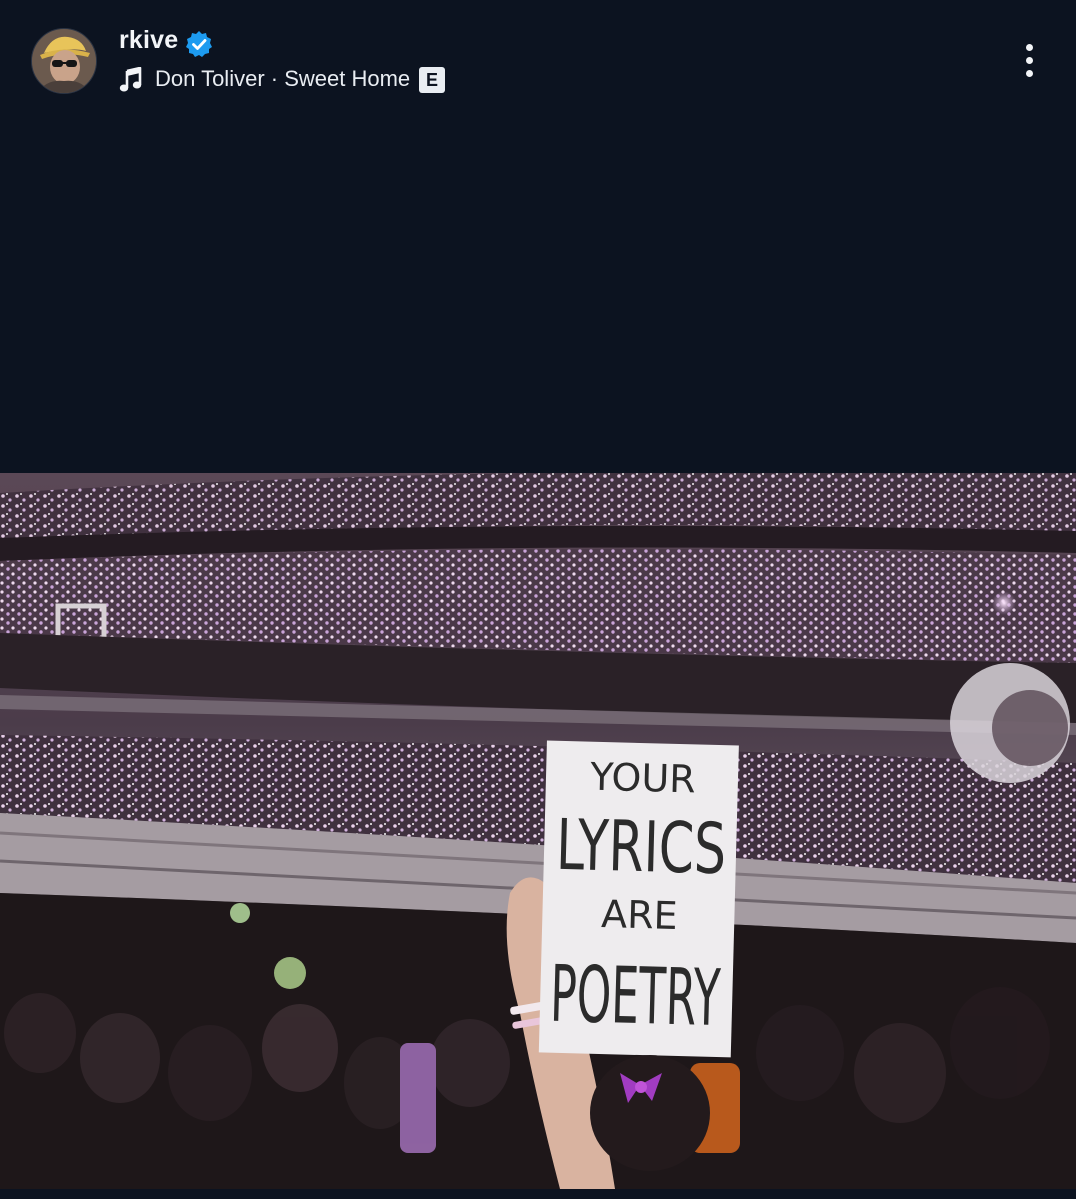 The height and width of the screenshot is (1199, 1076). I want to click on sign-line-4: POETRY, so click(635, 997).